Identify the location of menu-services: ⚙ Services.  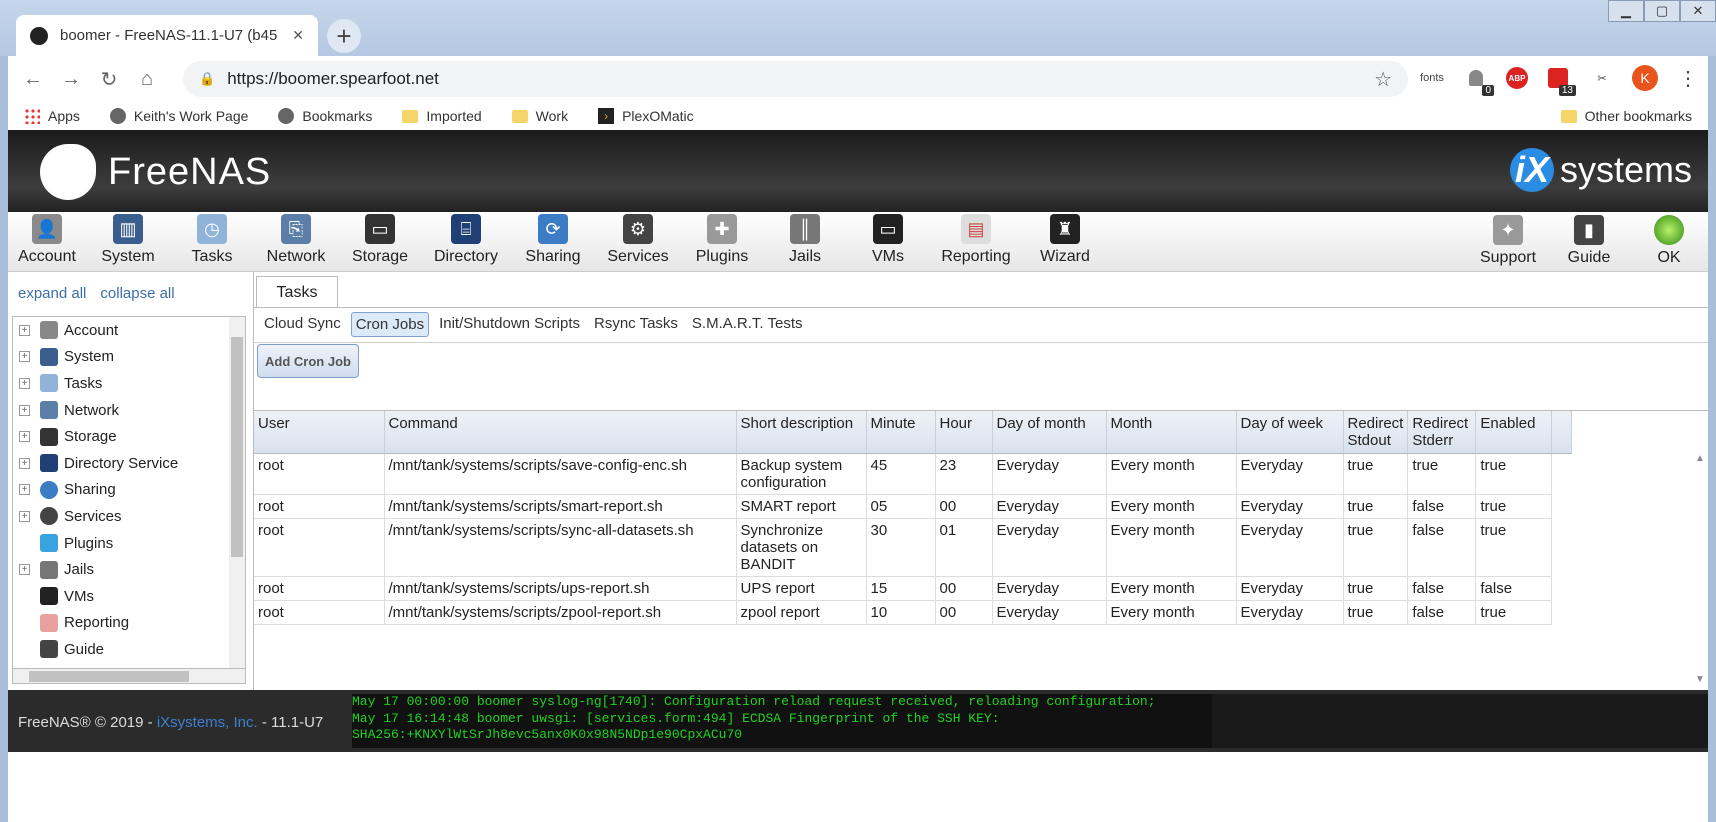
(638, 241).